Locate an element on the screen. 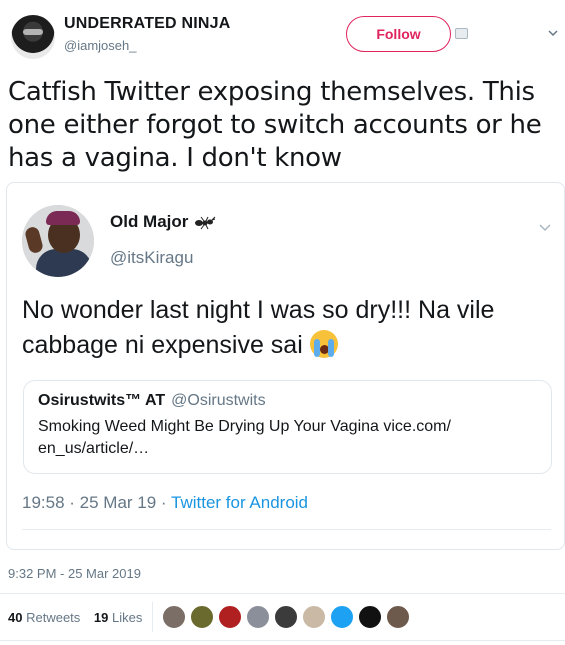 This screenshot has width=565, height=645. quoted-meta: 19:58 · 25 Mar 19 · Twitter for Android is located at coordinates (165, 503).